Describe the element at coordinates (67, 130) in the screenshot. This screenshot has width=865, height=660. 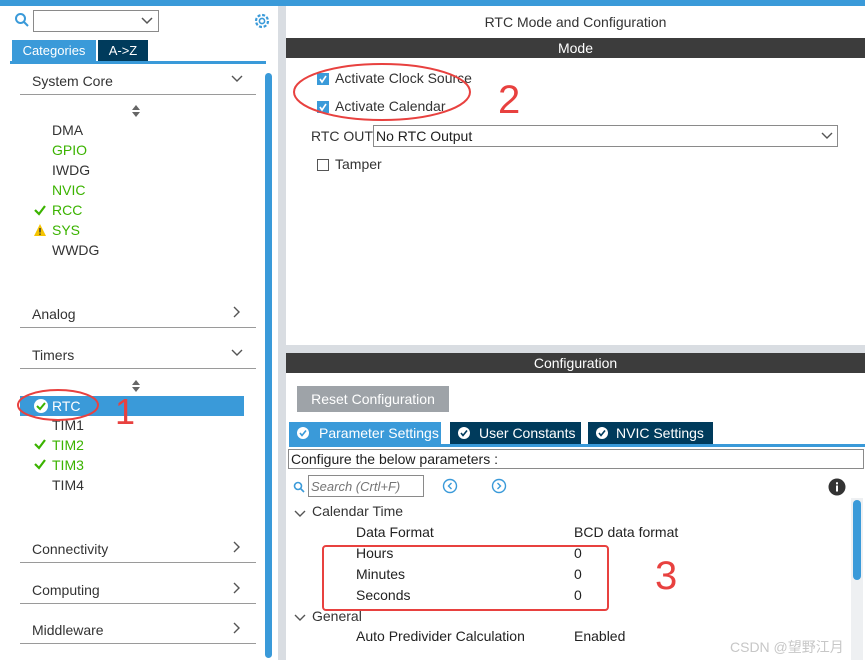
I see `list-item-dma: DMA` at that location.